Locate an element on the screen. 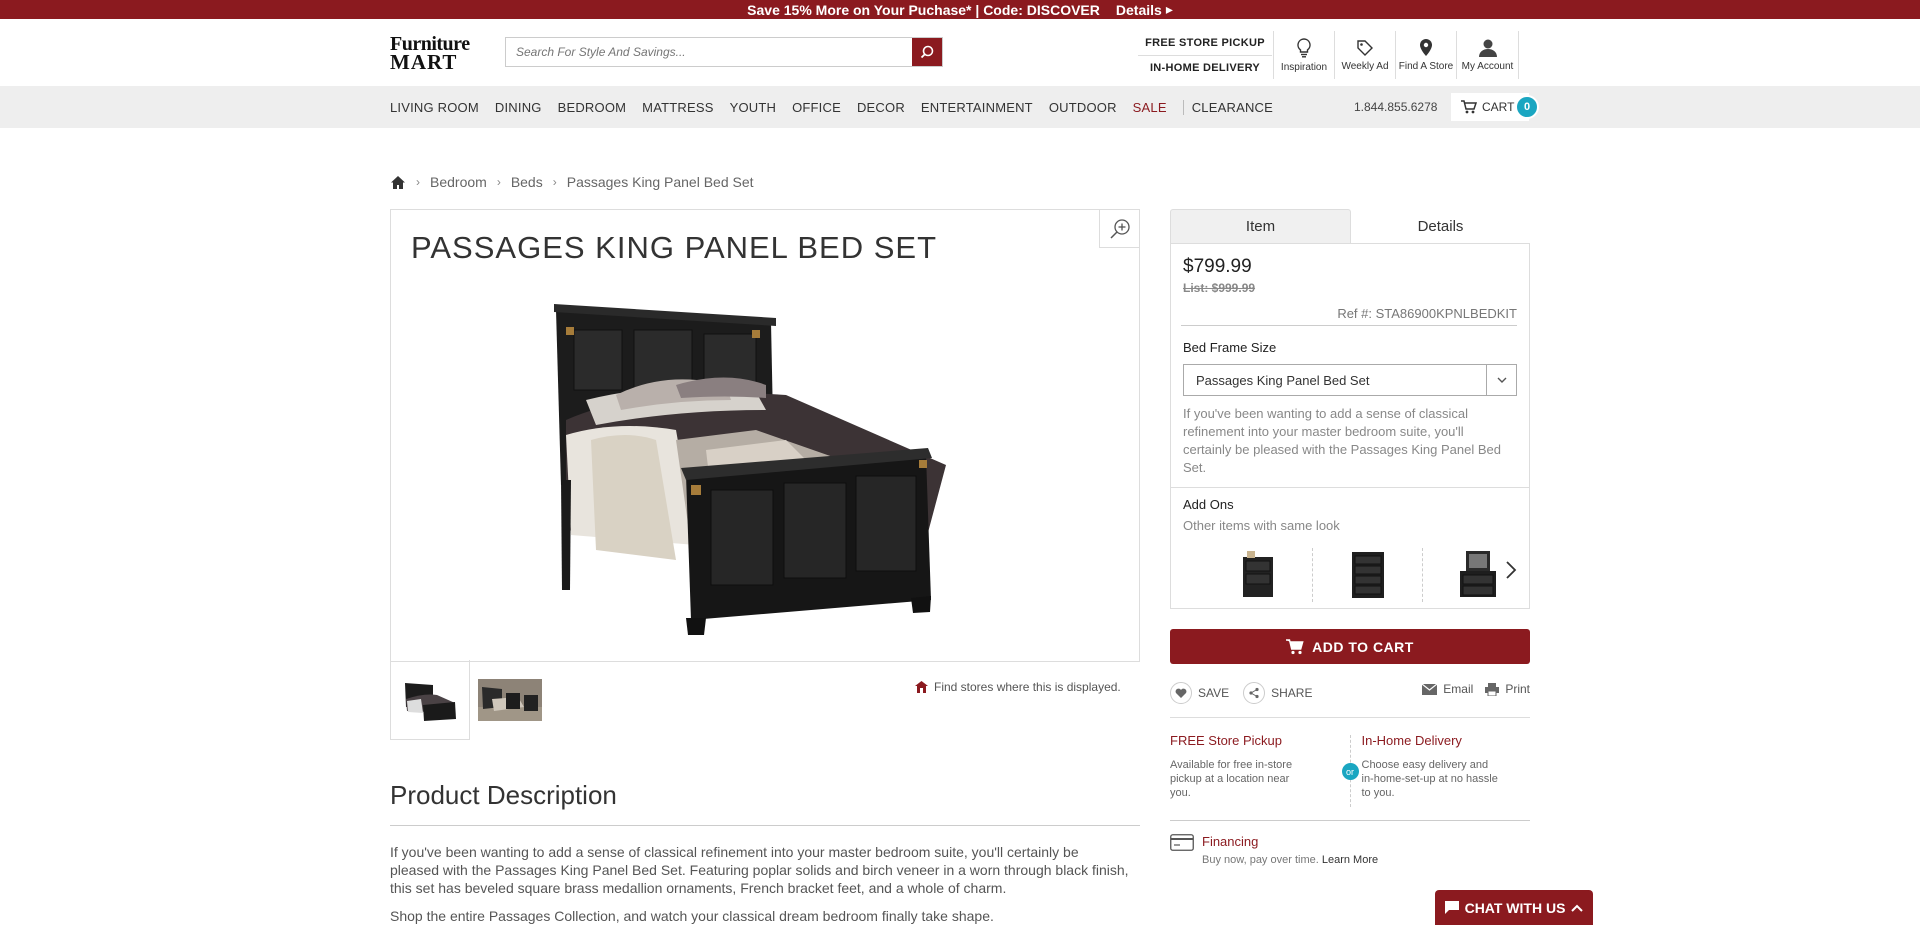  lightbulb-icon is located at coordinates (1304, 47).